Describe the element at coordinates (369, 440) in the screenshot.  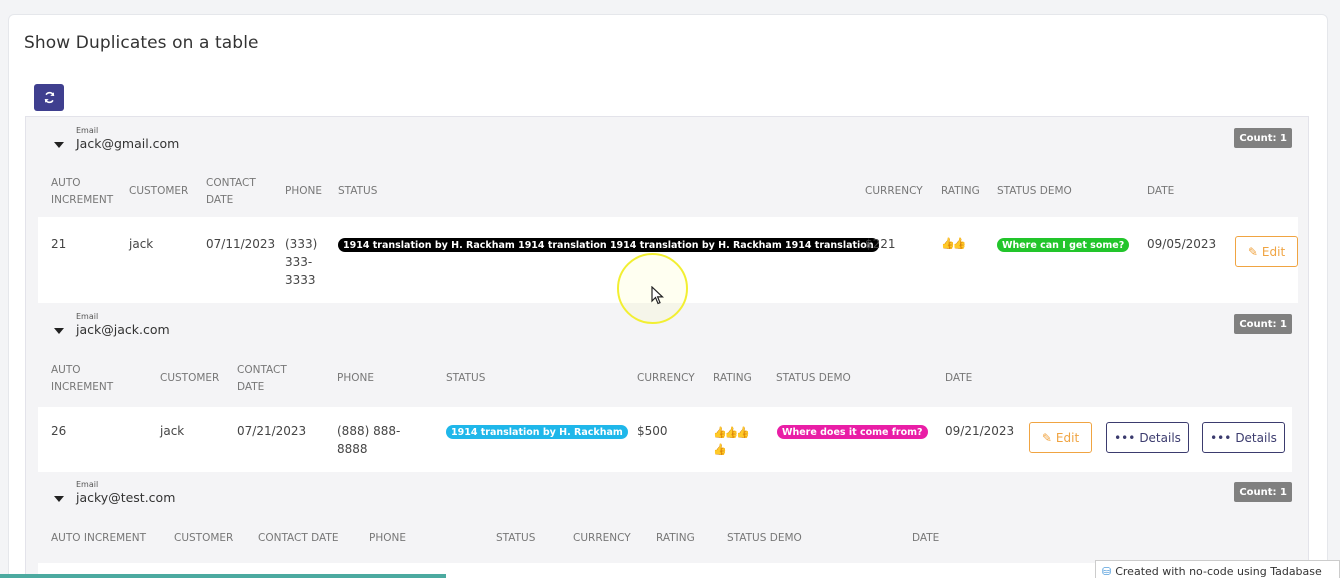
I see `cell-phone: (888) 888-8888` at that location.